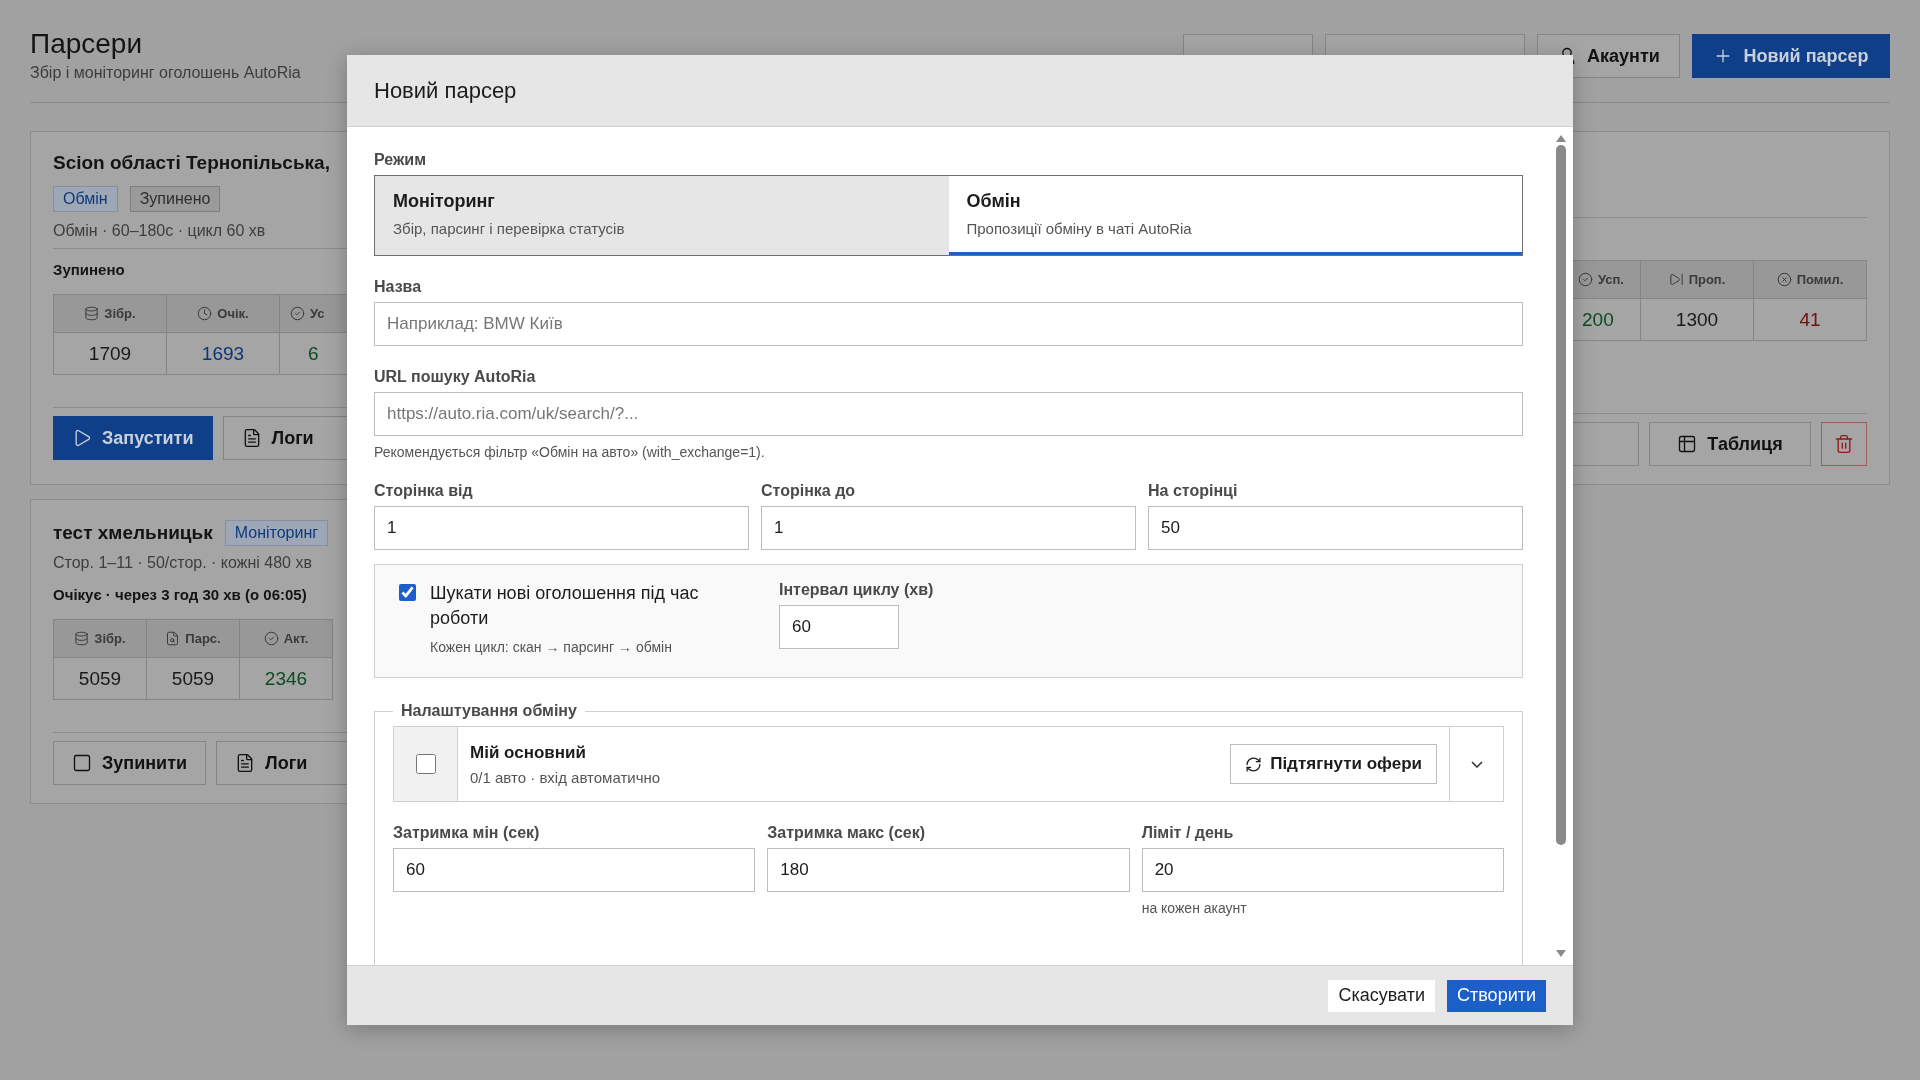  Describe the element at coordinates (1476, 764) in the screenshot. I see `chevron-down-icon` at that location.